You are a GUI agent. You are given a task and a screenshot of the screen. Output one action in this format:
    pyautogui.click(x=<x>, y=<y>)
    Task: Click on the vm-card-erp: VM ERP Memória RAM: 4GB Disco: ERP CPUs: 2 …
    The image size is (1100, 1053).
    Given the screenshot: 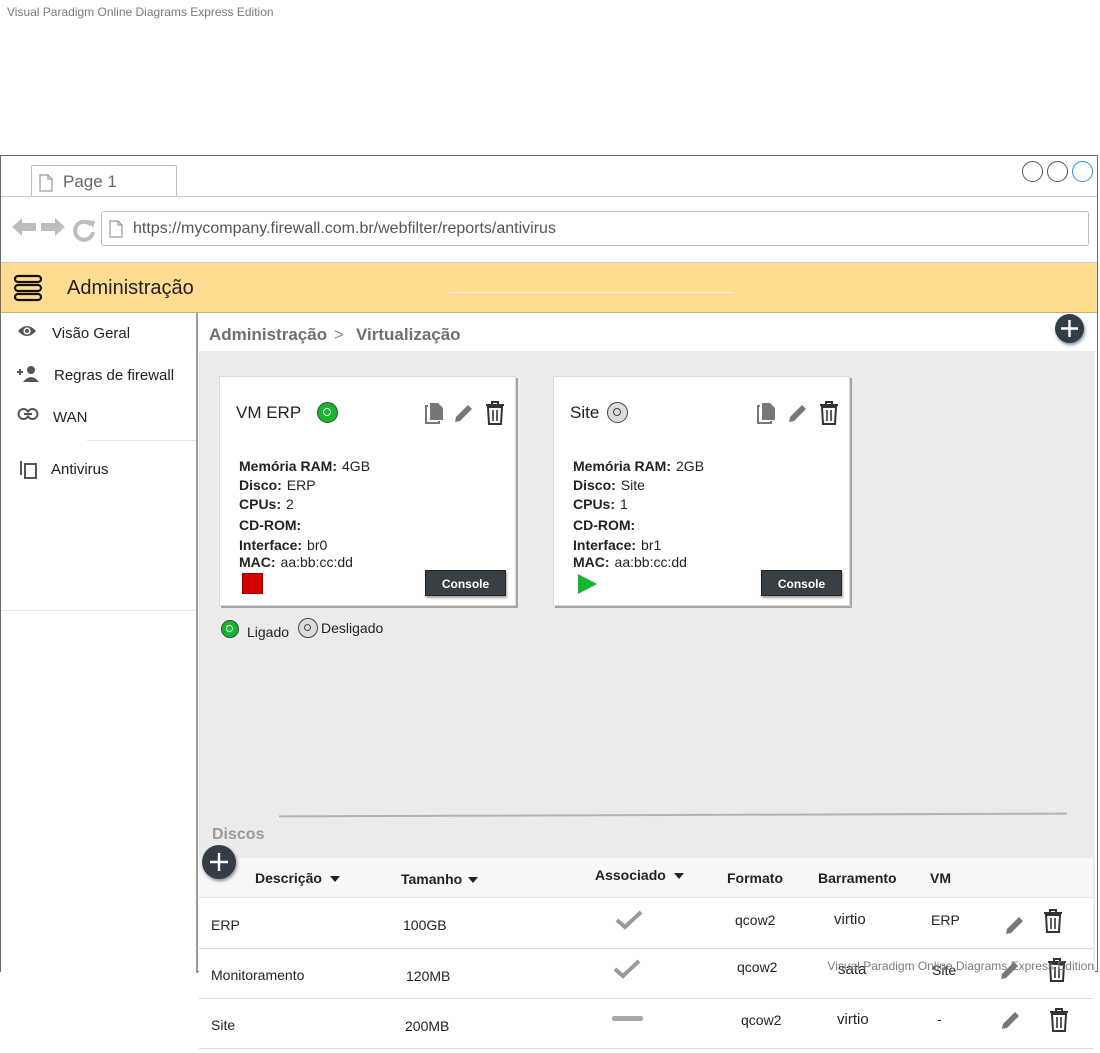 What is the action you would take?
    pyautogui.click(x=367, y=491)
    